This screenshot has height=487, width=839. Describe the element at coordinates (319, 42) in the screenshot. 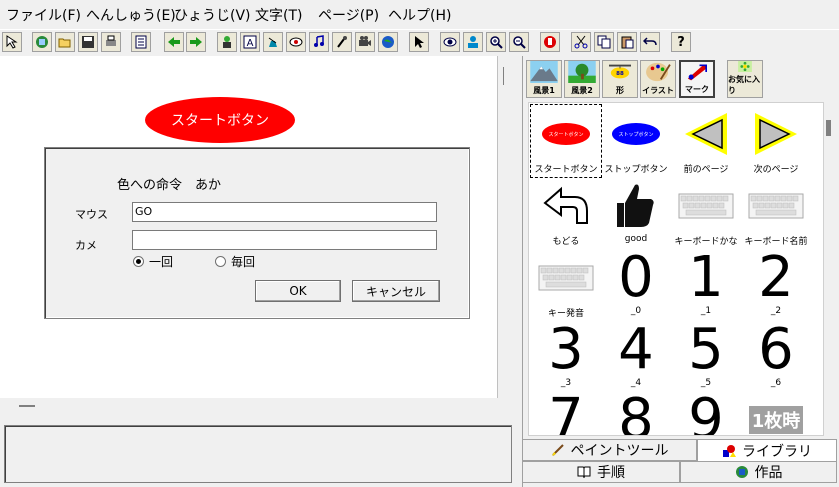

I see `music-note-icon` at that location.